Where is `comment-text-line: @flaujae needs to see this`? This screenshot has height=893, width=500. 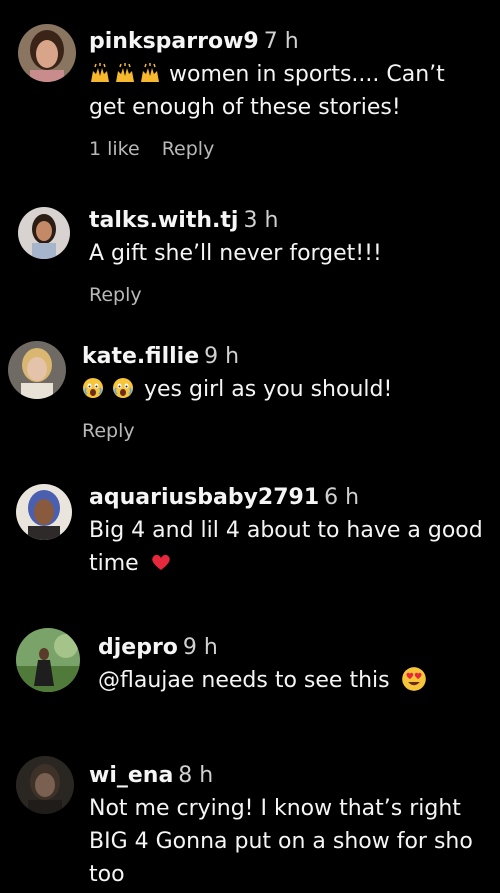
comment-text-line: @flaujae needs to see this is located at coordinates (244, 680).